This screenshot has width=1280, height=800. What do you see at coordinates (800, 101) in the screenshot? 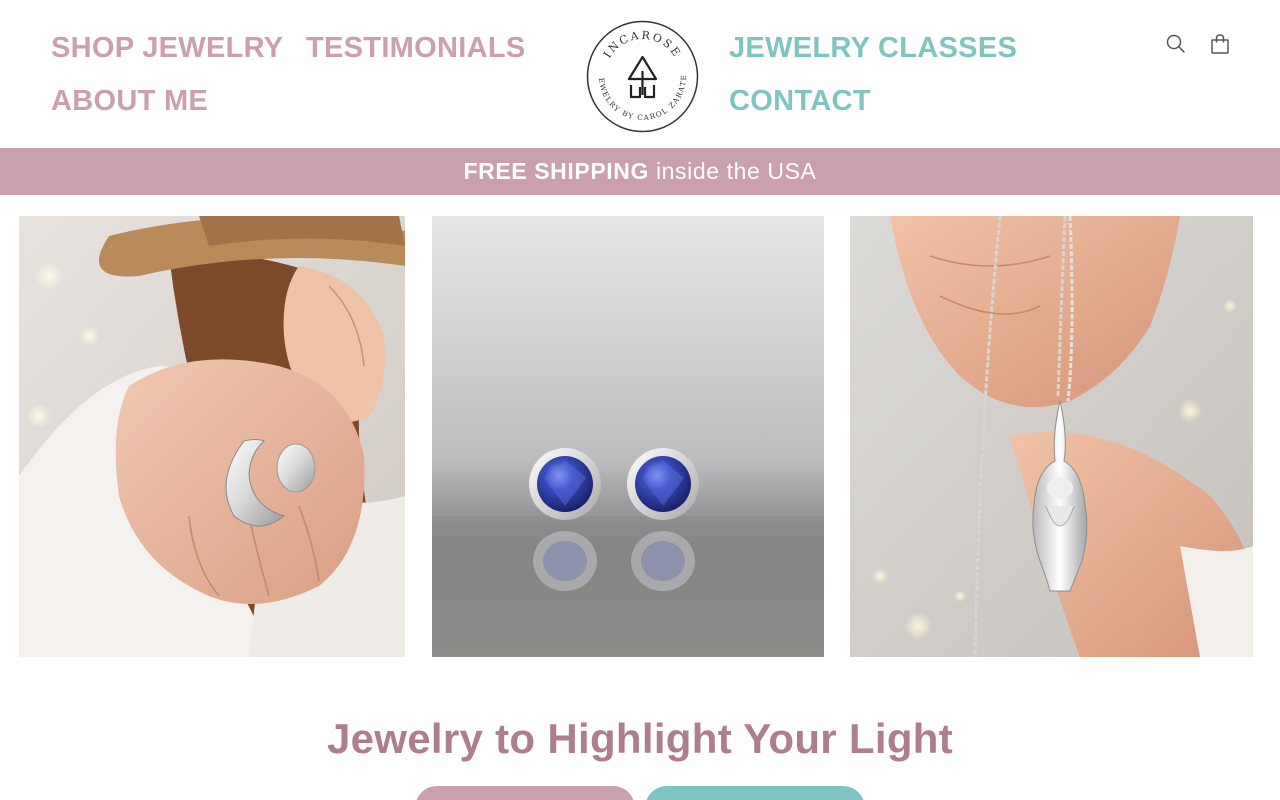
I see `nav-contact: CONTACT` at bounding box center [800, 101].